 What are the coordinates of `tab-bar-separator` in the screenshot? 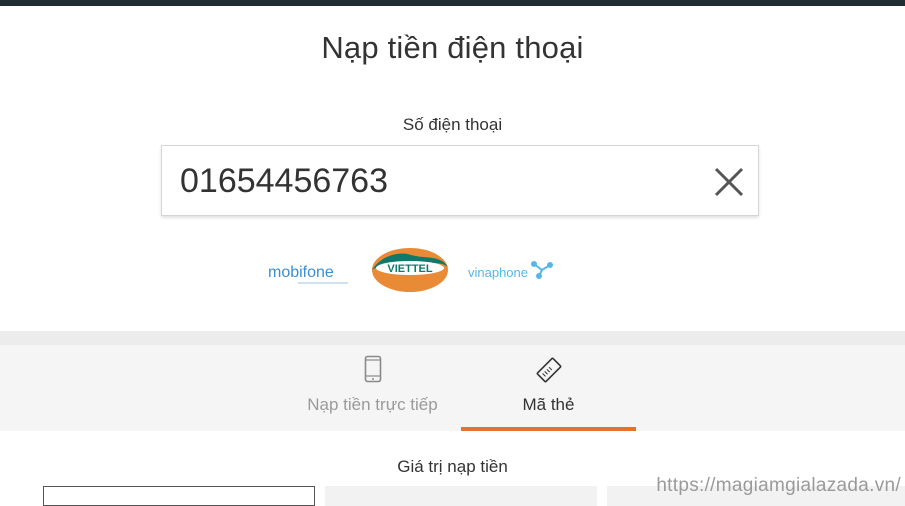 It's located at (452, 338).